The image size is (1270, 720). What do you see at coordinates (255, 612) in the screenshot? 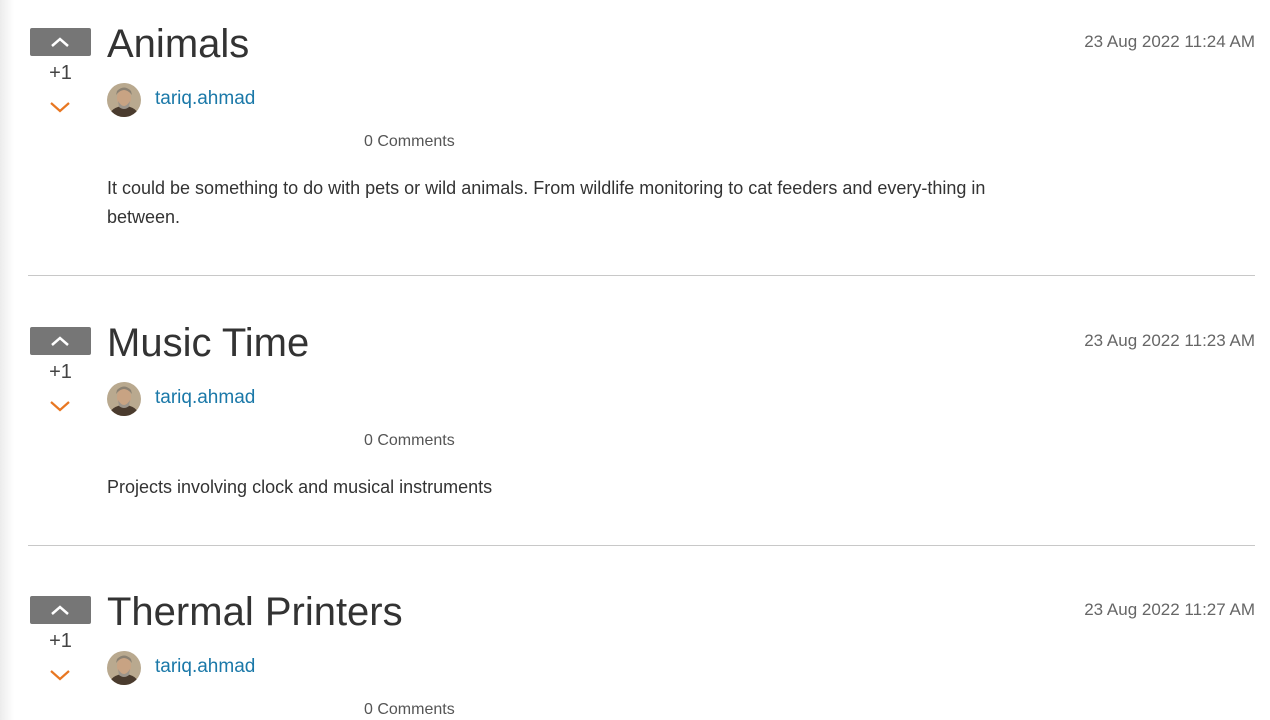
I see `post-title: Thermal Printers` at bounding box center [255, 612].